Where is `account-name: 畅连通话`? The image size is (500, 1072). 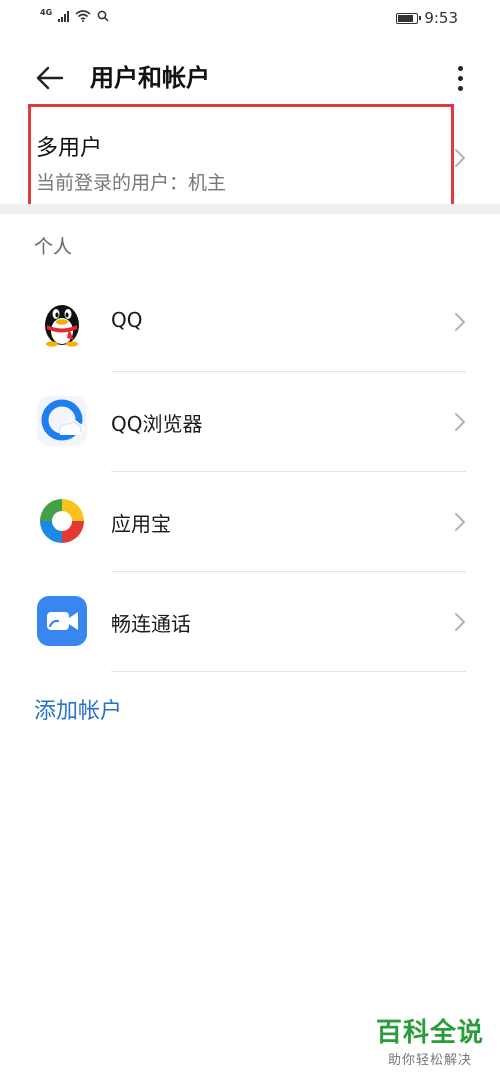 account-name: 畅连通话 is located at coordinates (151, 624).